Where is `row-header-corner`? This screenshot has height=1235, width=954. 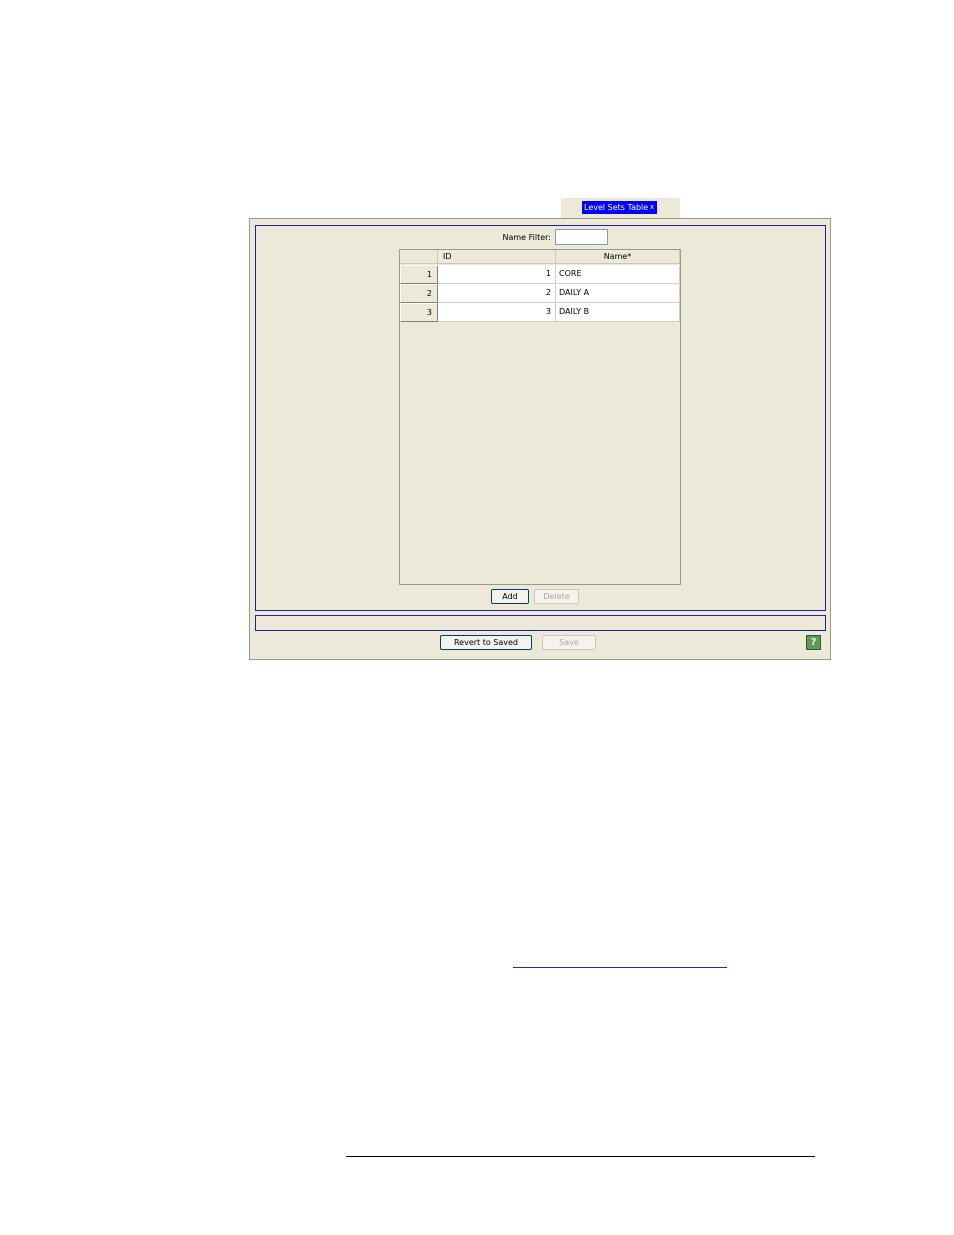
row-header-corner is located at coordinates (419, 257).